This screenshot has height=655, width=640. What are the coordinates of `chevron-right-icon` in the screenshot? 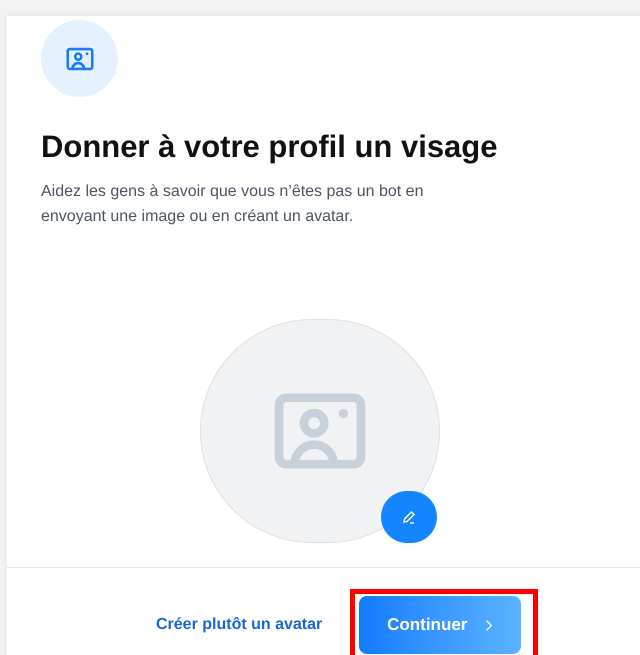 It's located at (489, 625).